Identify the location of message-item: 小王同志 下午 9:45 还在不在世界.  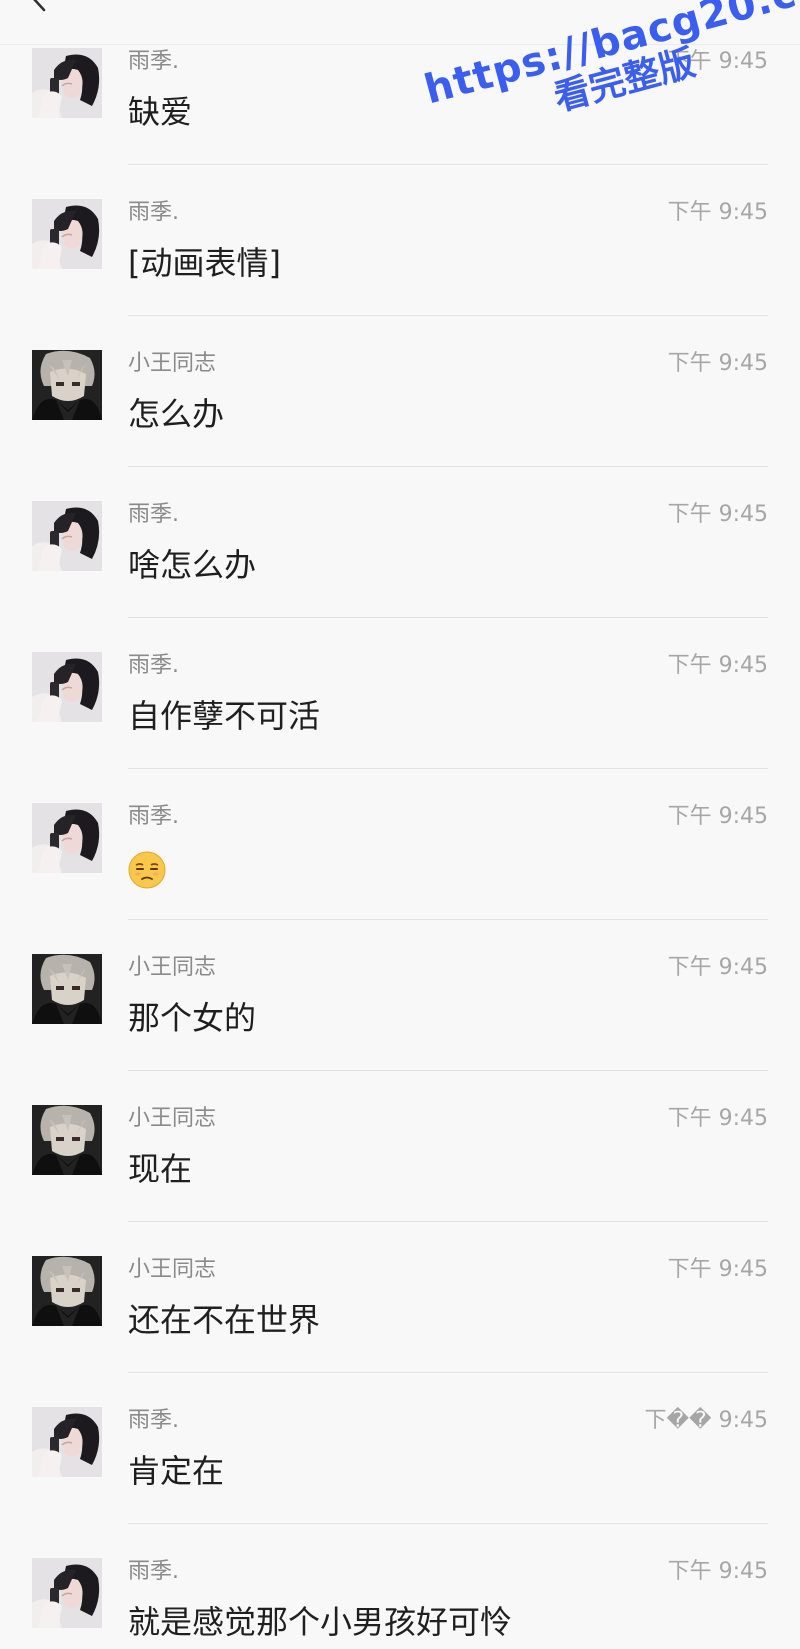
(400, 1297).